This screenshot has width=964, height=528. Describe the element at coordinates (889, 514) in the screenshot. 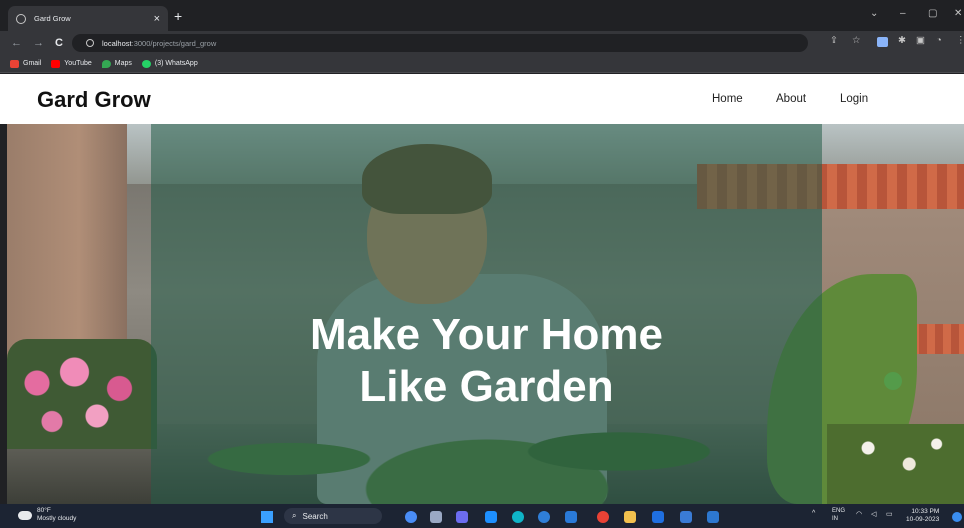

I see `battery-icon: ▭` at that location.